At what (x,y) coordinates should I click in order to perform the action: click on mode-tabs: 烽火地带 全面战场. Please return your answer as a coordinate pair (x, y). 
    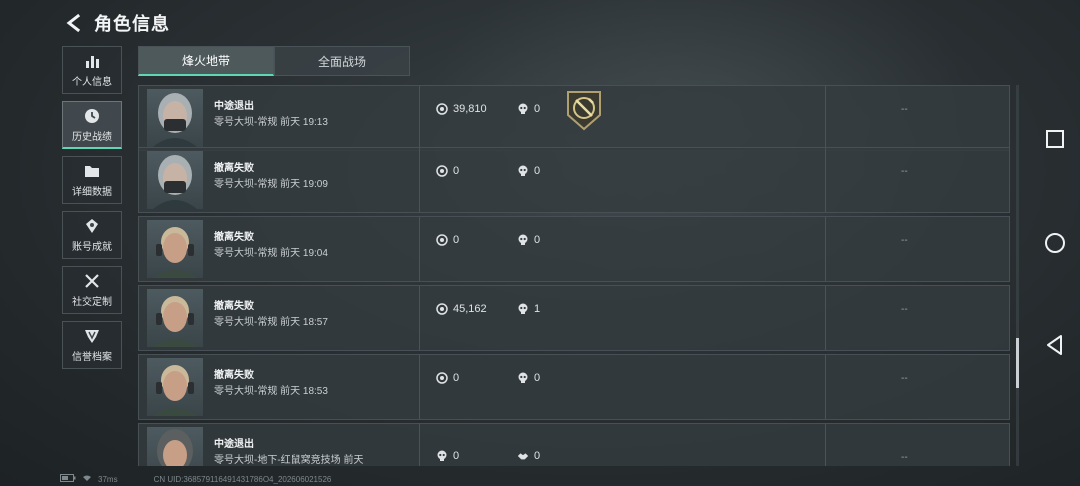
    Looking at the image, I should click on (274, 61).